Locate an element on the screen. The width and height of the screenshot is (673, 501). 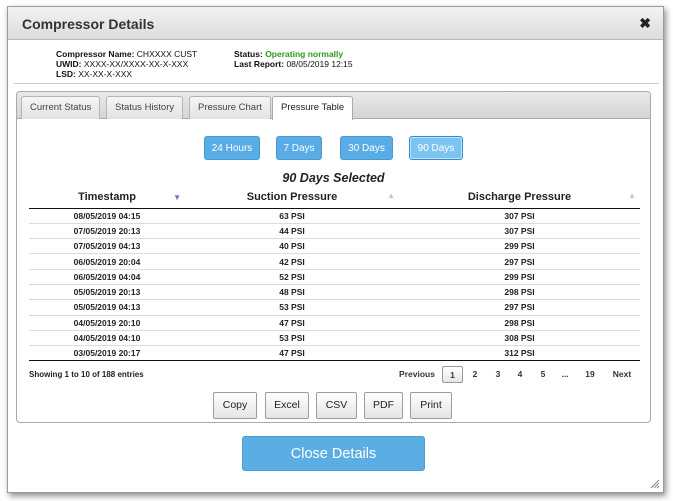
table-row: 03/05/2019 20:17 47 PSI 312 PSI is located at coordinates (334, 353).